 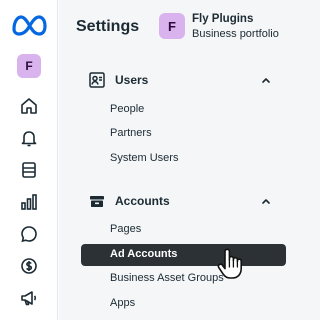 I want to click on nav-item-apps: Apps, so click(x=183, y=304).